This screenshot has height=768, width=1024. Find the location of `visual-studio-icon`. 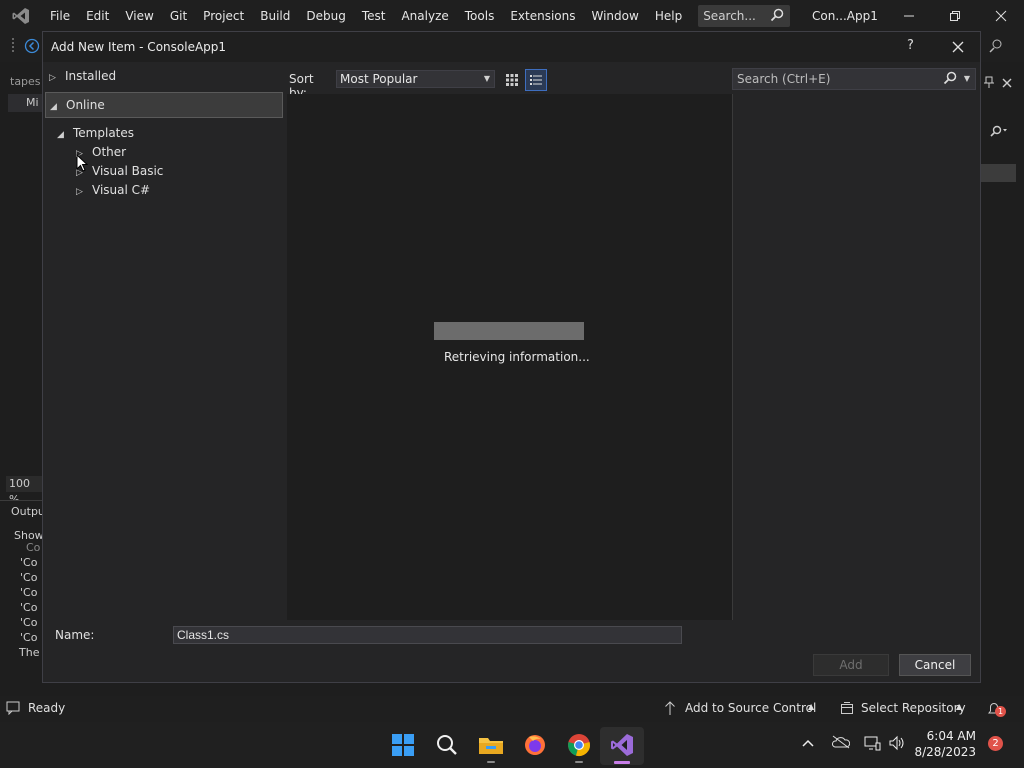

visual-studio-icon is located at coordinates (622, 745).